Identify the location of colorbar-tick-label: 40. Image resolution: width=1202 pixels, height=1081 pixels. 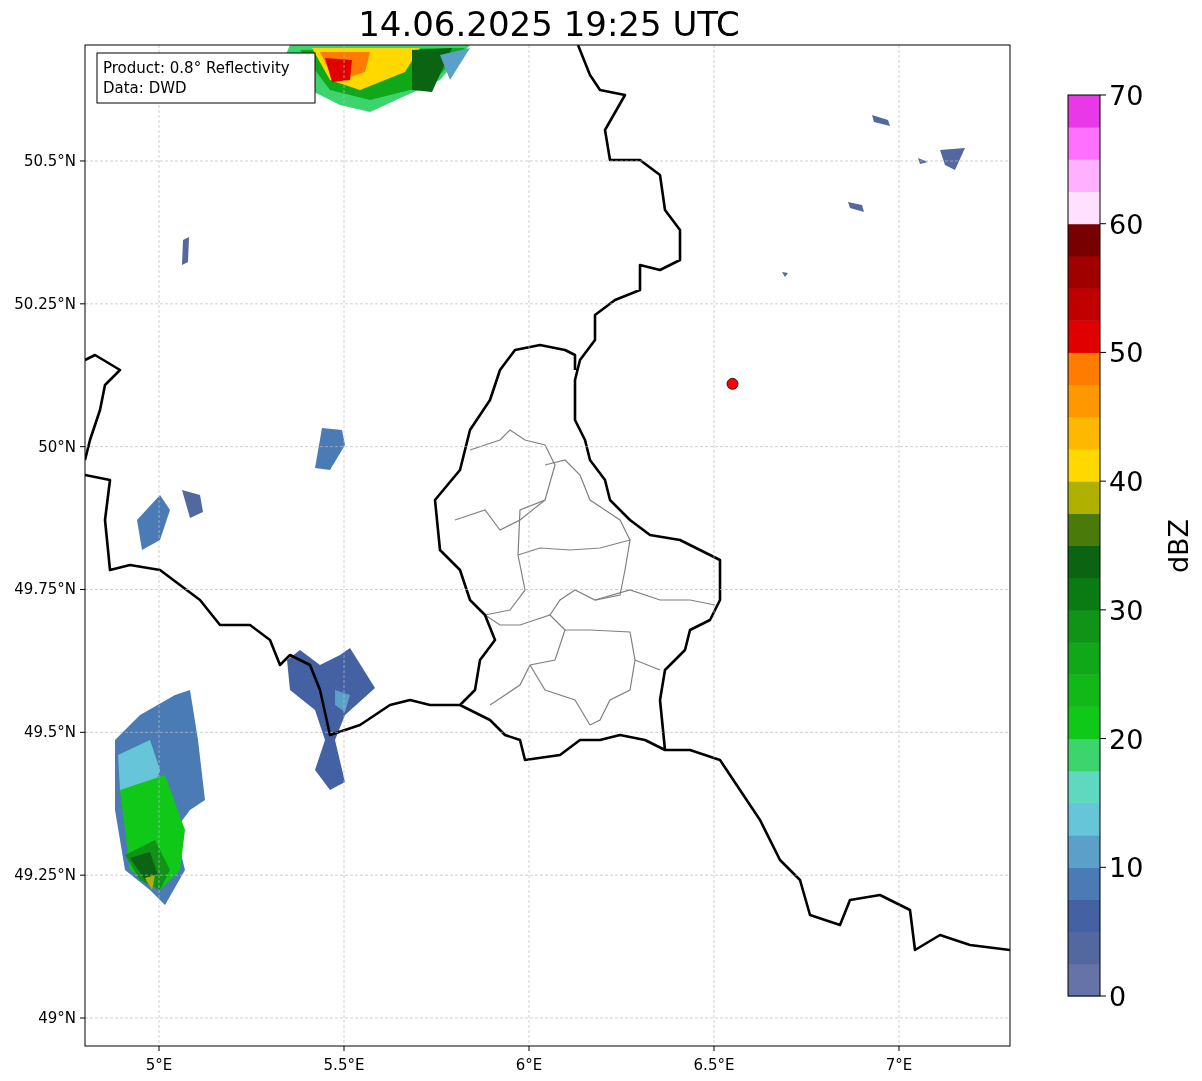
(1126, 482).